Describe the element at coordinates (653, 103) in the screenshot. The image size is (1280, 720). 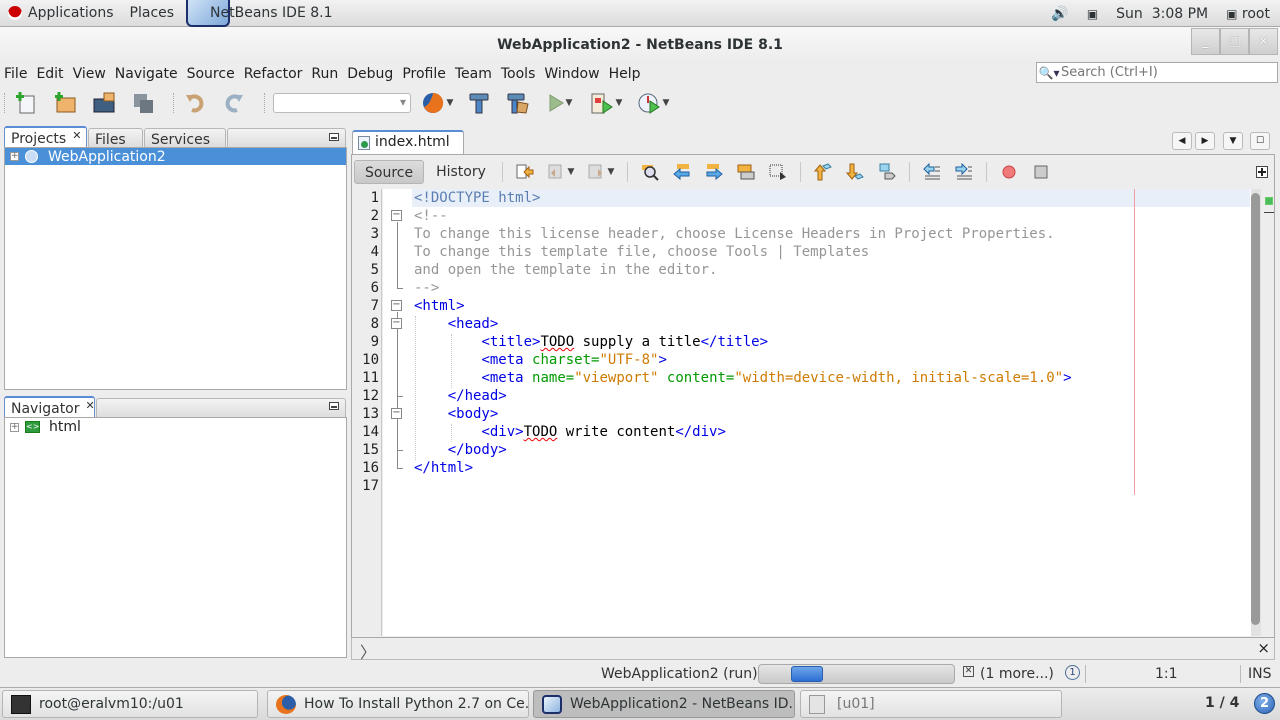
I see `profile-button: ▼` at that location.